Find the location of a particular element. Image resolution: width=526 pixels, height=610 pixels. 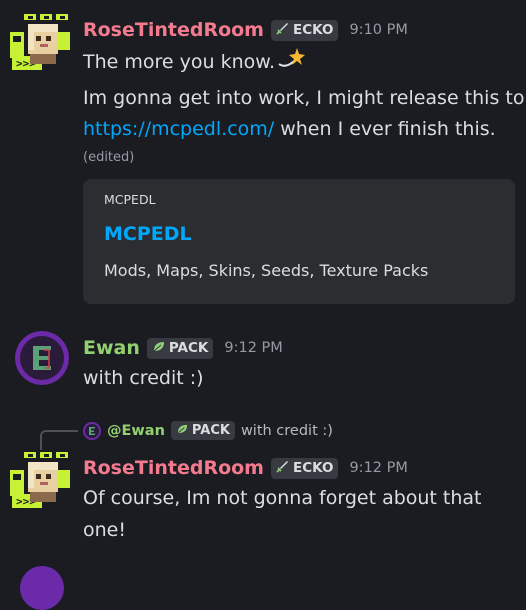

message-text: with credit :) is located at coordinates (143, 378).